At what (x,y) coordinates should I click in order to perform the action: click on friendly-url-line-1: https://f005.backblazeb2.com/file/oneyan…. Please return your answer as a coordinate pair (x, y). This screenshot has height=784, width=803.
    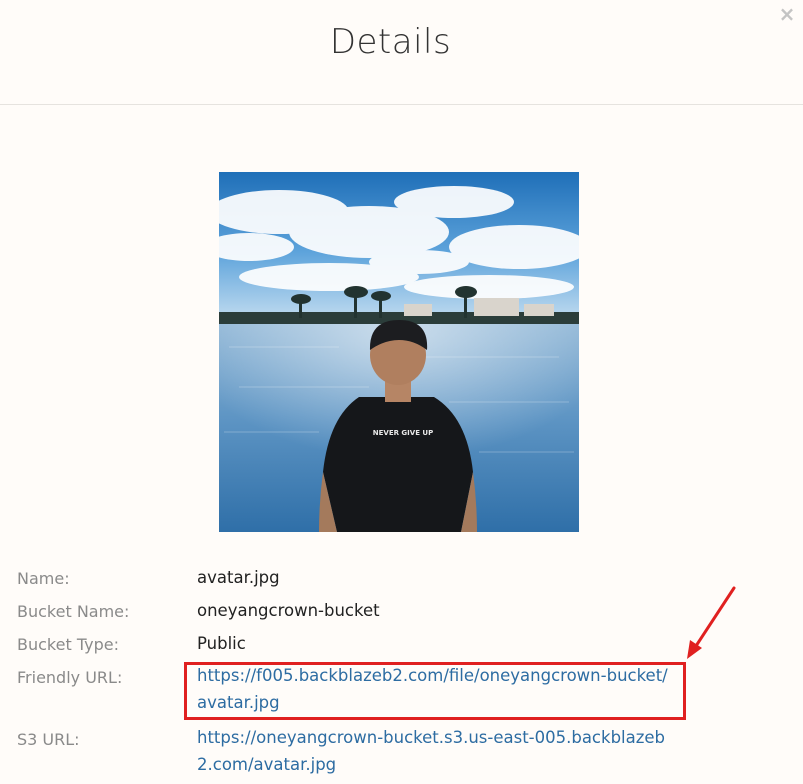
    Looking at the image, I should click on (432, 675).